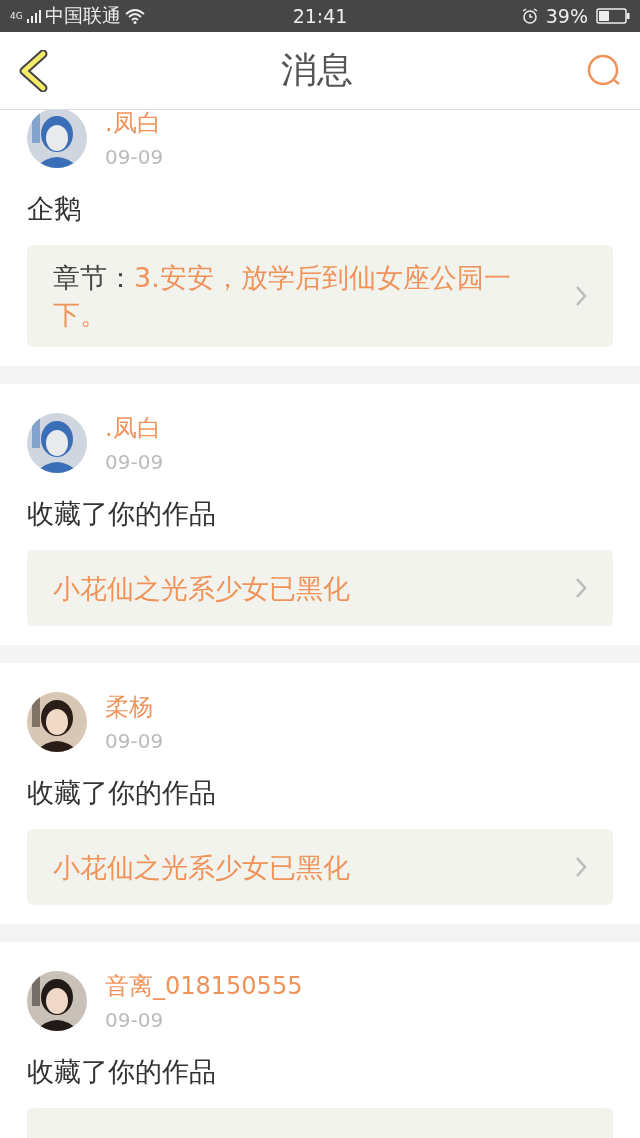  What do you see at coordinates (82, 15) in the screenshot?
I see `carrier-name: 中国联通` at bounding box center [82, 15].